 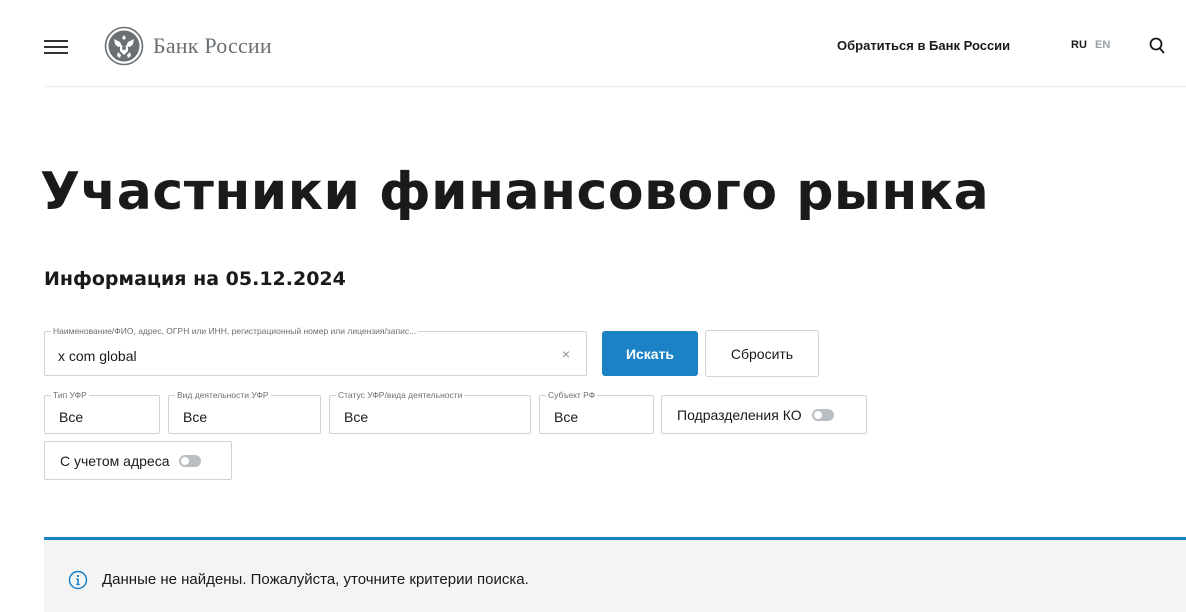 I want to click on filter-ufr-type: Тип УФР Все, so click(x=102, y=411).